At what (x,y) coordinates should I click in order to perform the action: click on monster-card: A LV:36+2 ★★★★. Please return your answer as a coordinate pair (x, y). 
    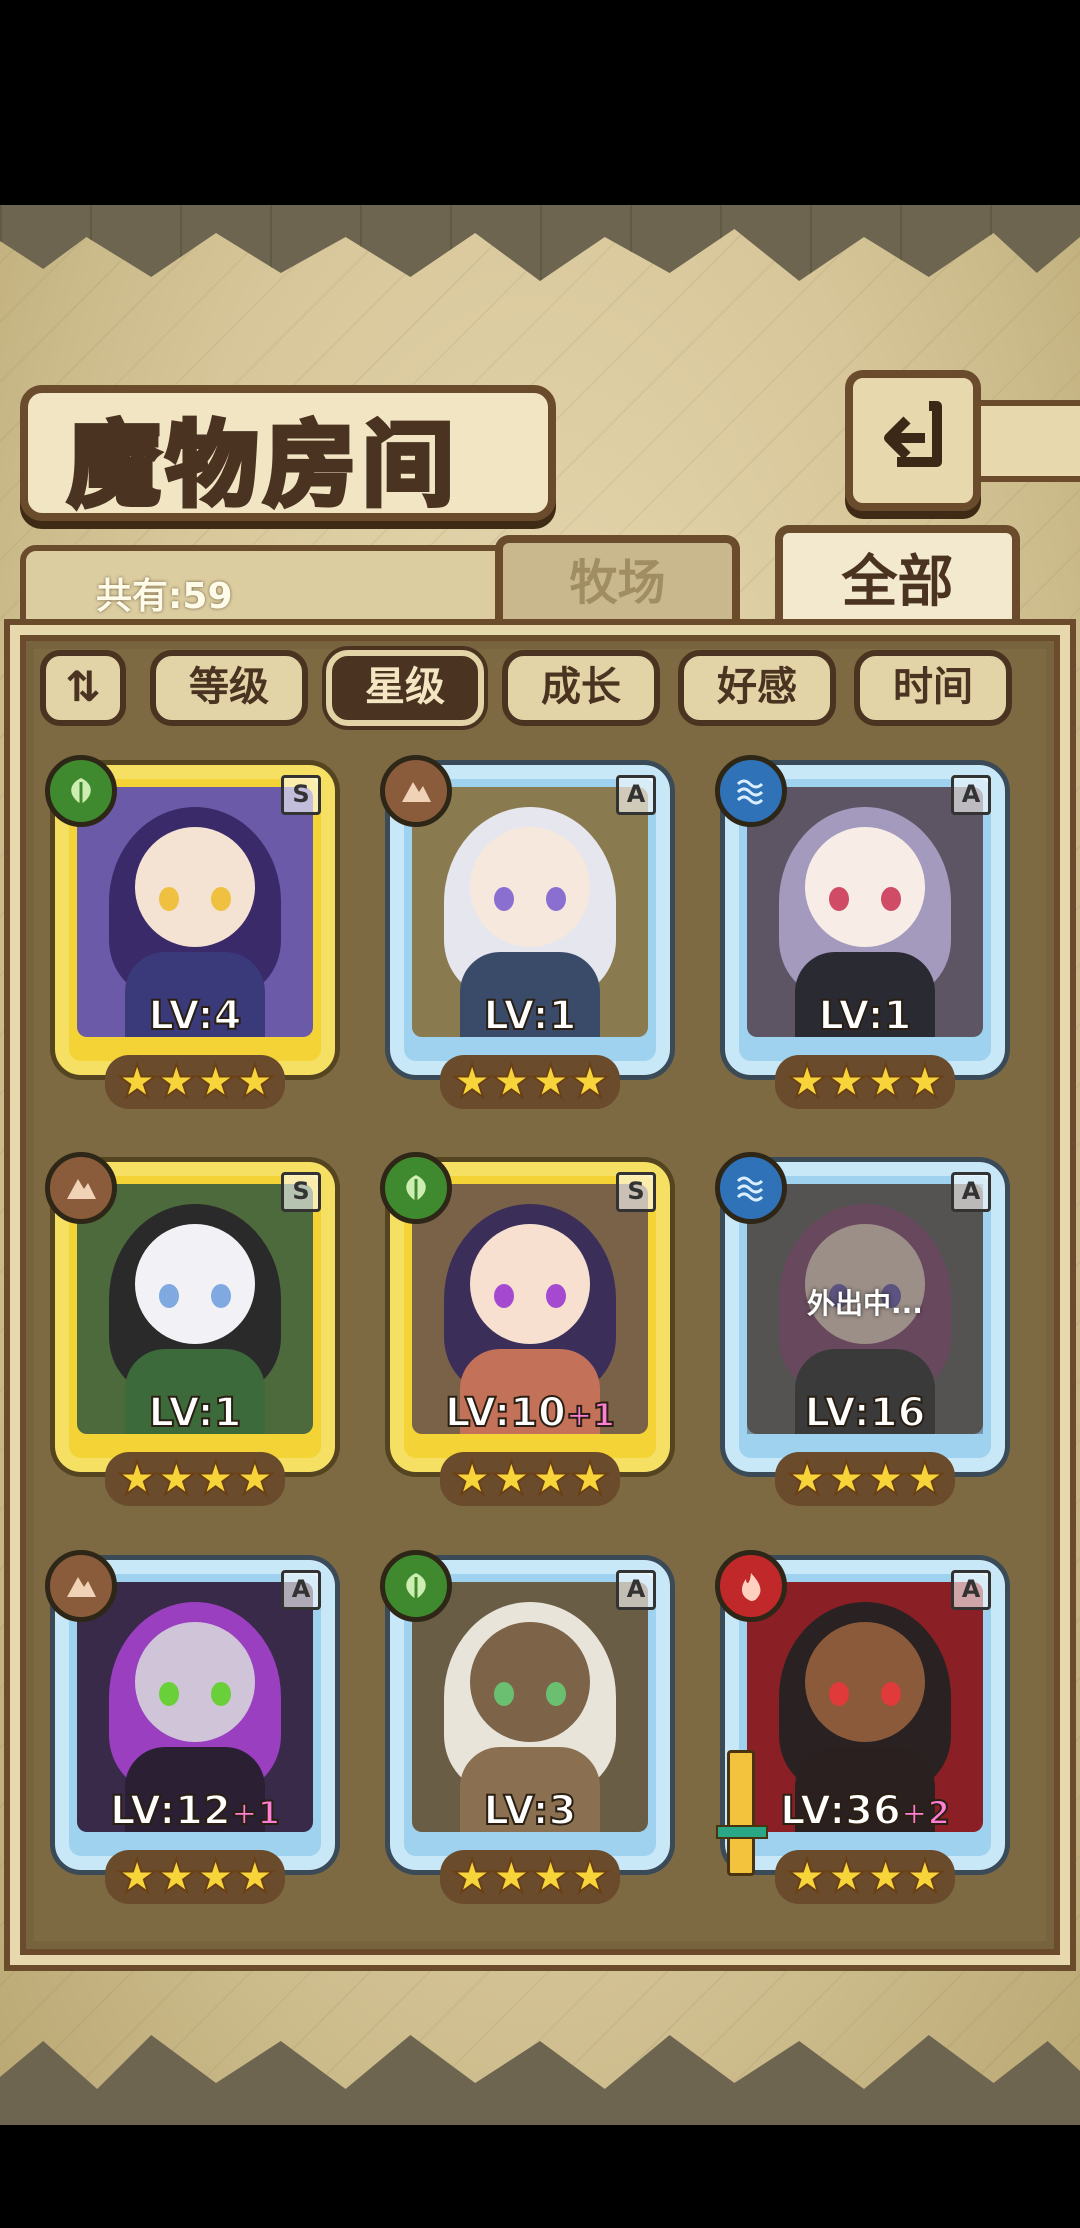
    Looking at the image, I should click on (865, 1730).